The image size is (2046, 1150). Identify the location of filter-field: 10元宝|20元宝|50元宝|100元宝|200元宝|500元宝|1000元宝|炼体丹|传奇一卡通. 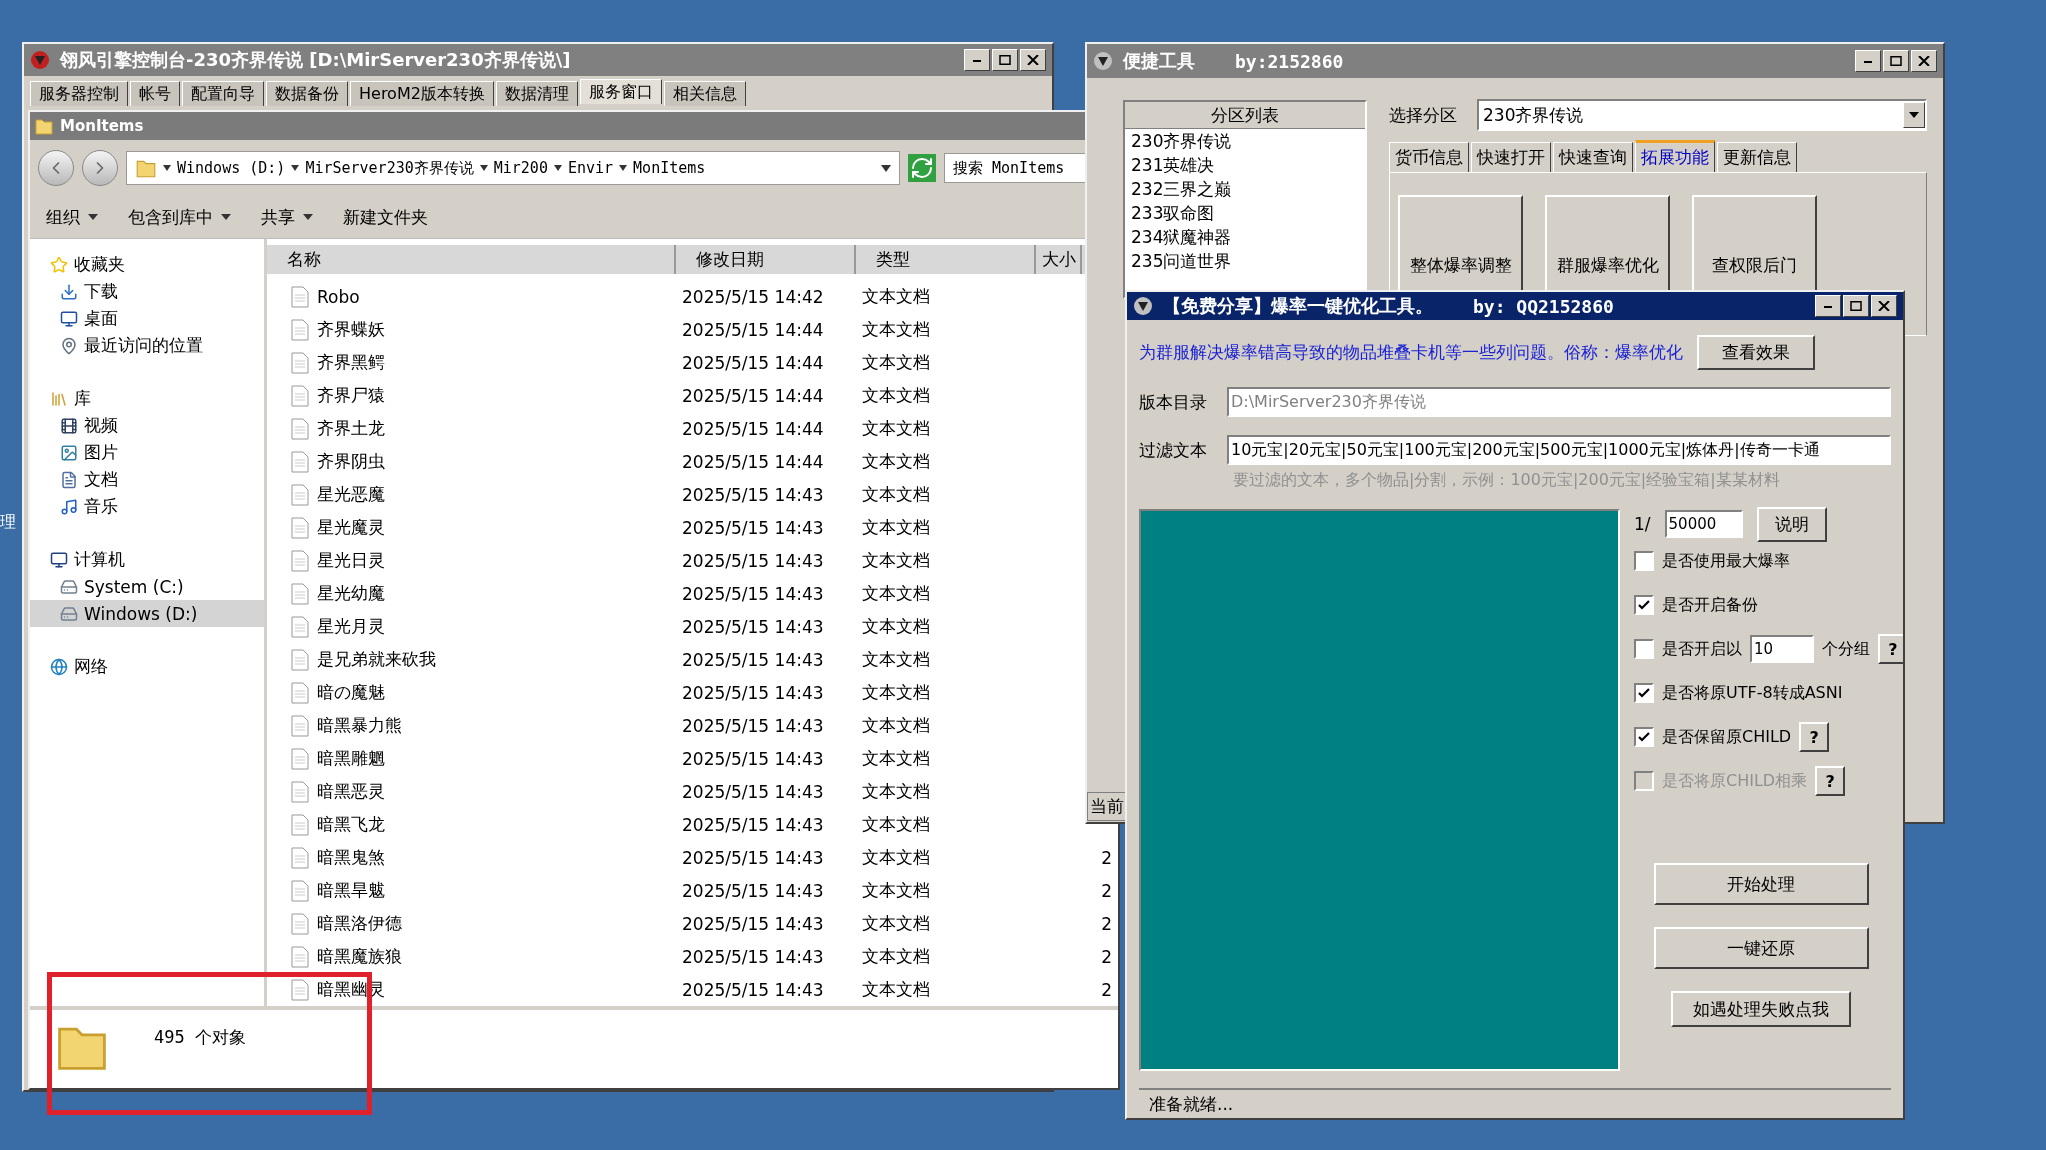
(1559, 450).